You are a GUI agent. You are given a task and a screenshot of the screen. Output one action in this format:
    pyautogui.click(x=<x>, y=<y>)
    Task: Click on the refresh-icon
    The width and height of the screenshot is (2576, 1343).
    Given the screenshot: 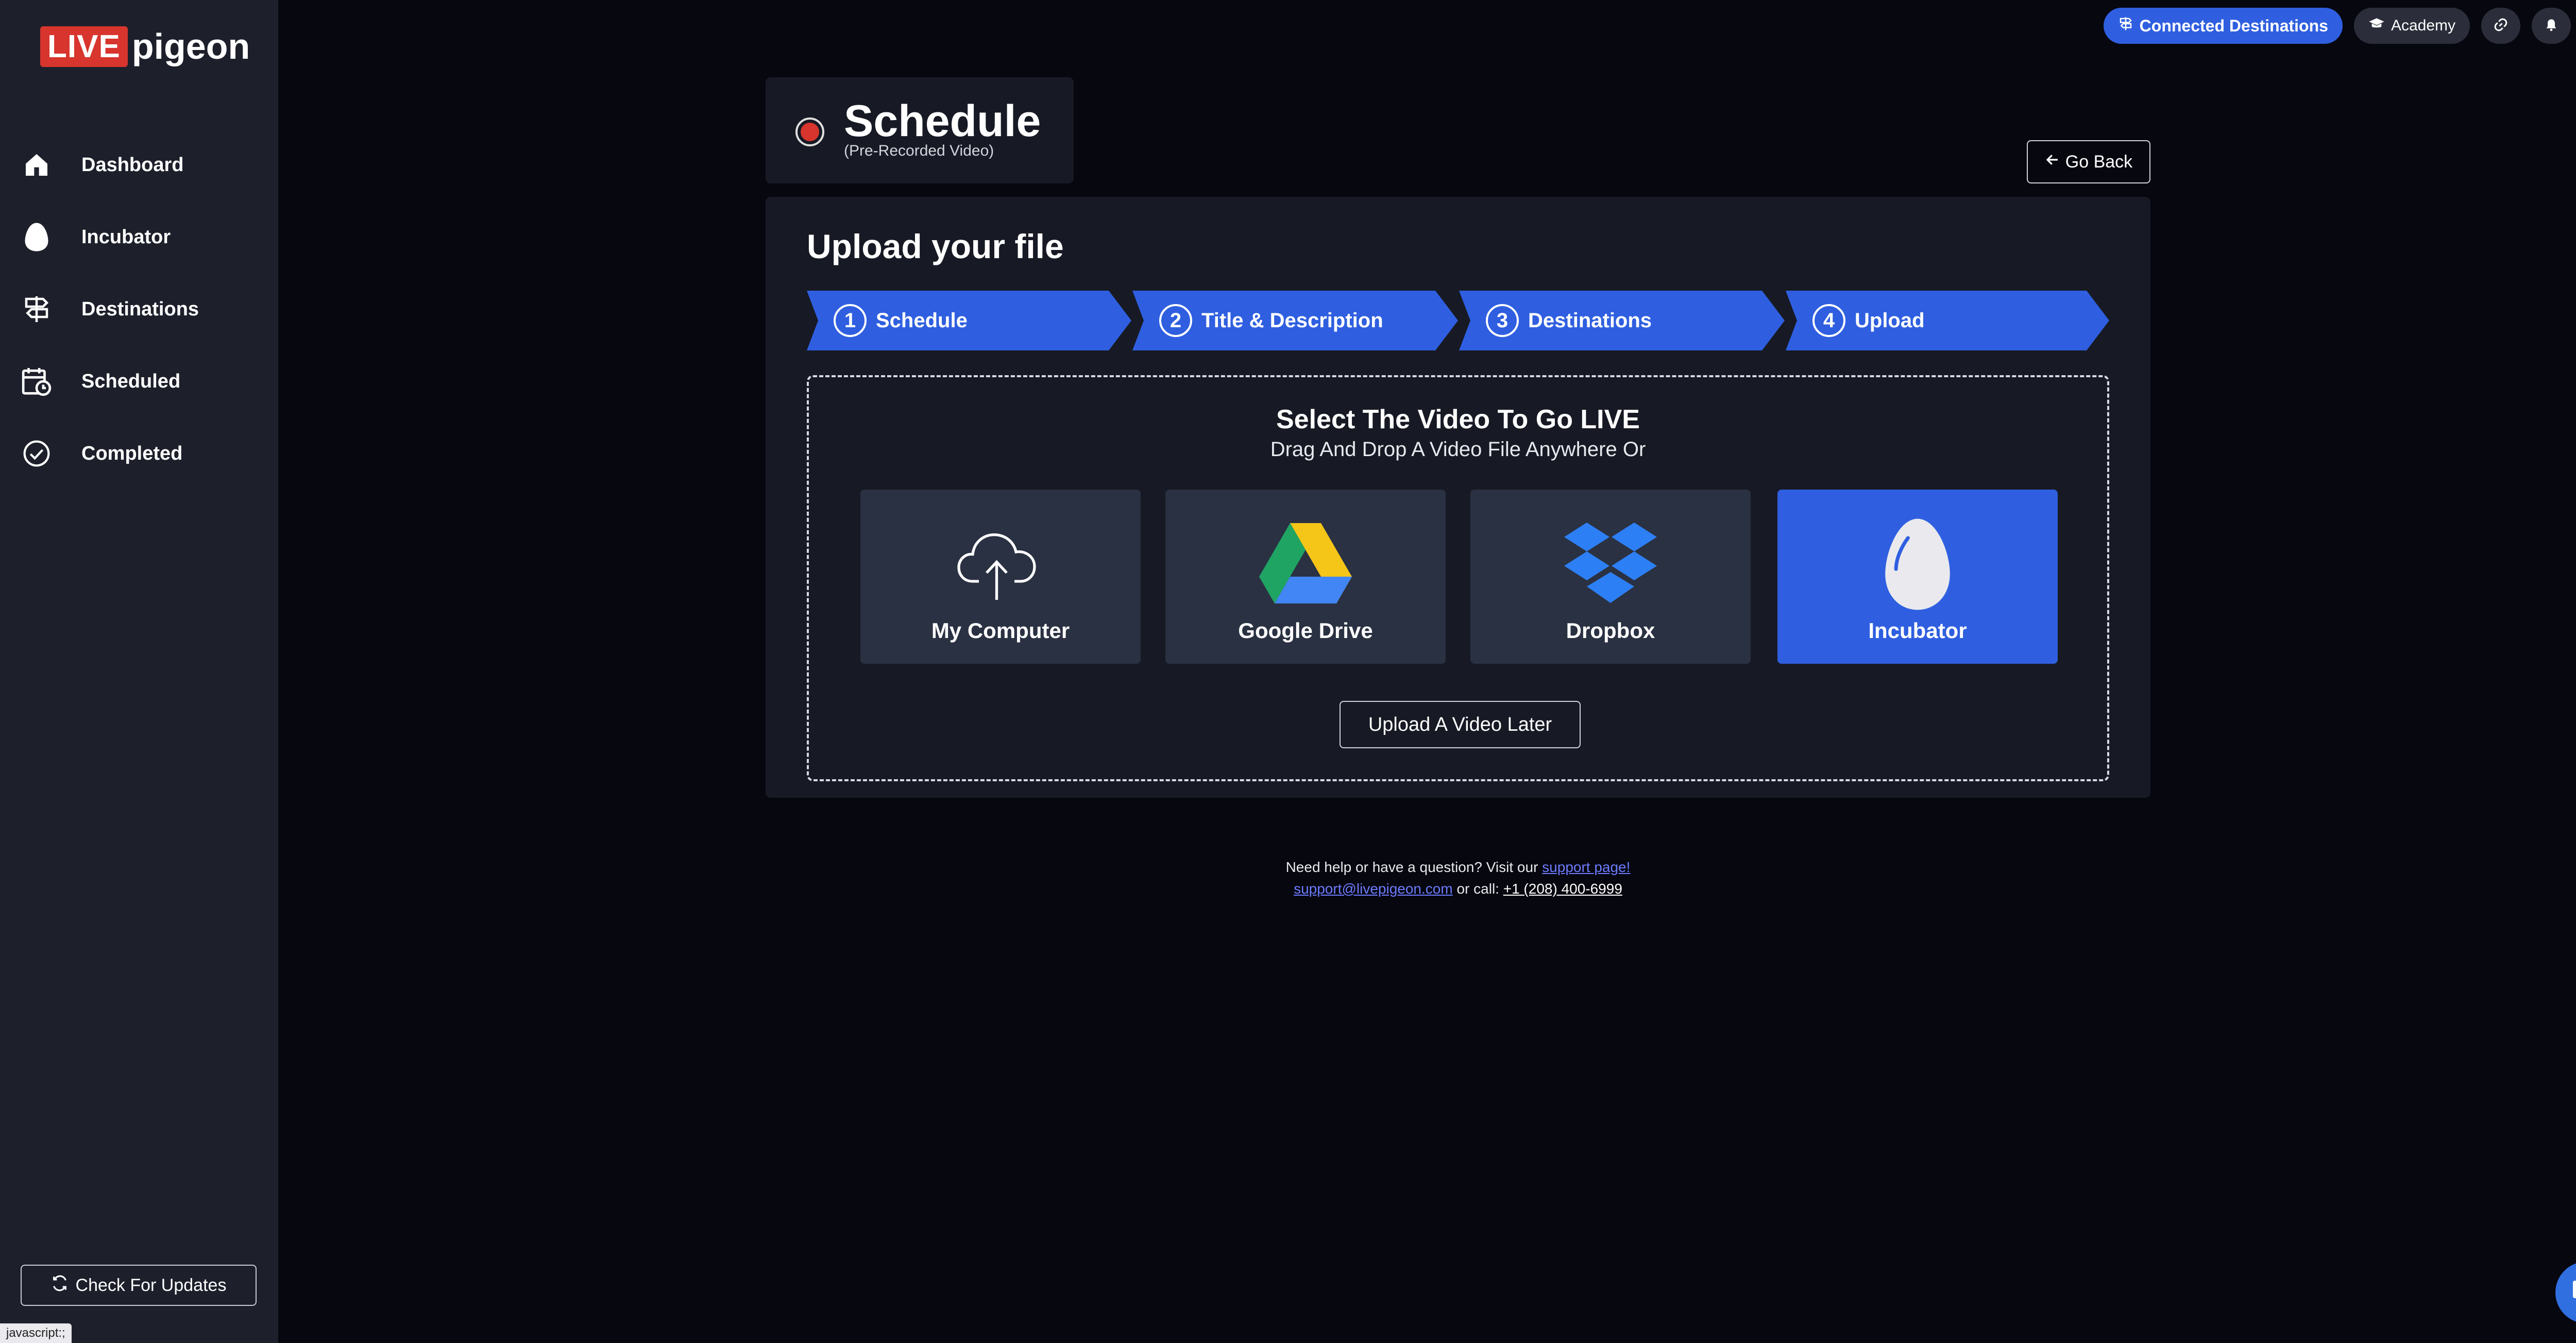 What is the action you would take?
    pyautogui.click(x=60, y=1285)
    